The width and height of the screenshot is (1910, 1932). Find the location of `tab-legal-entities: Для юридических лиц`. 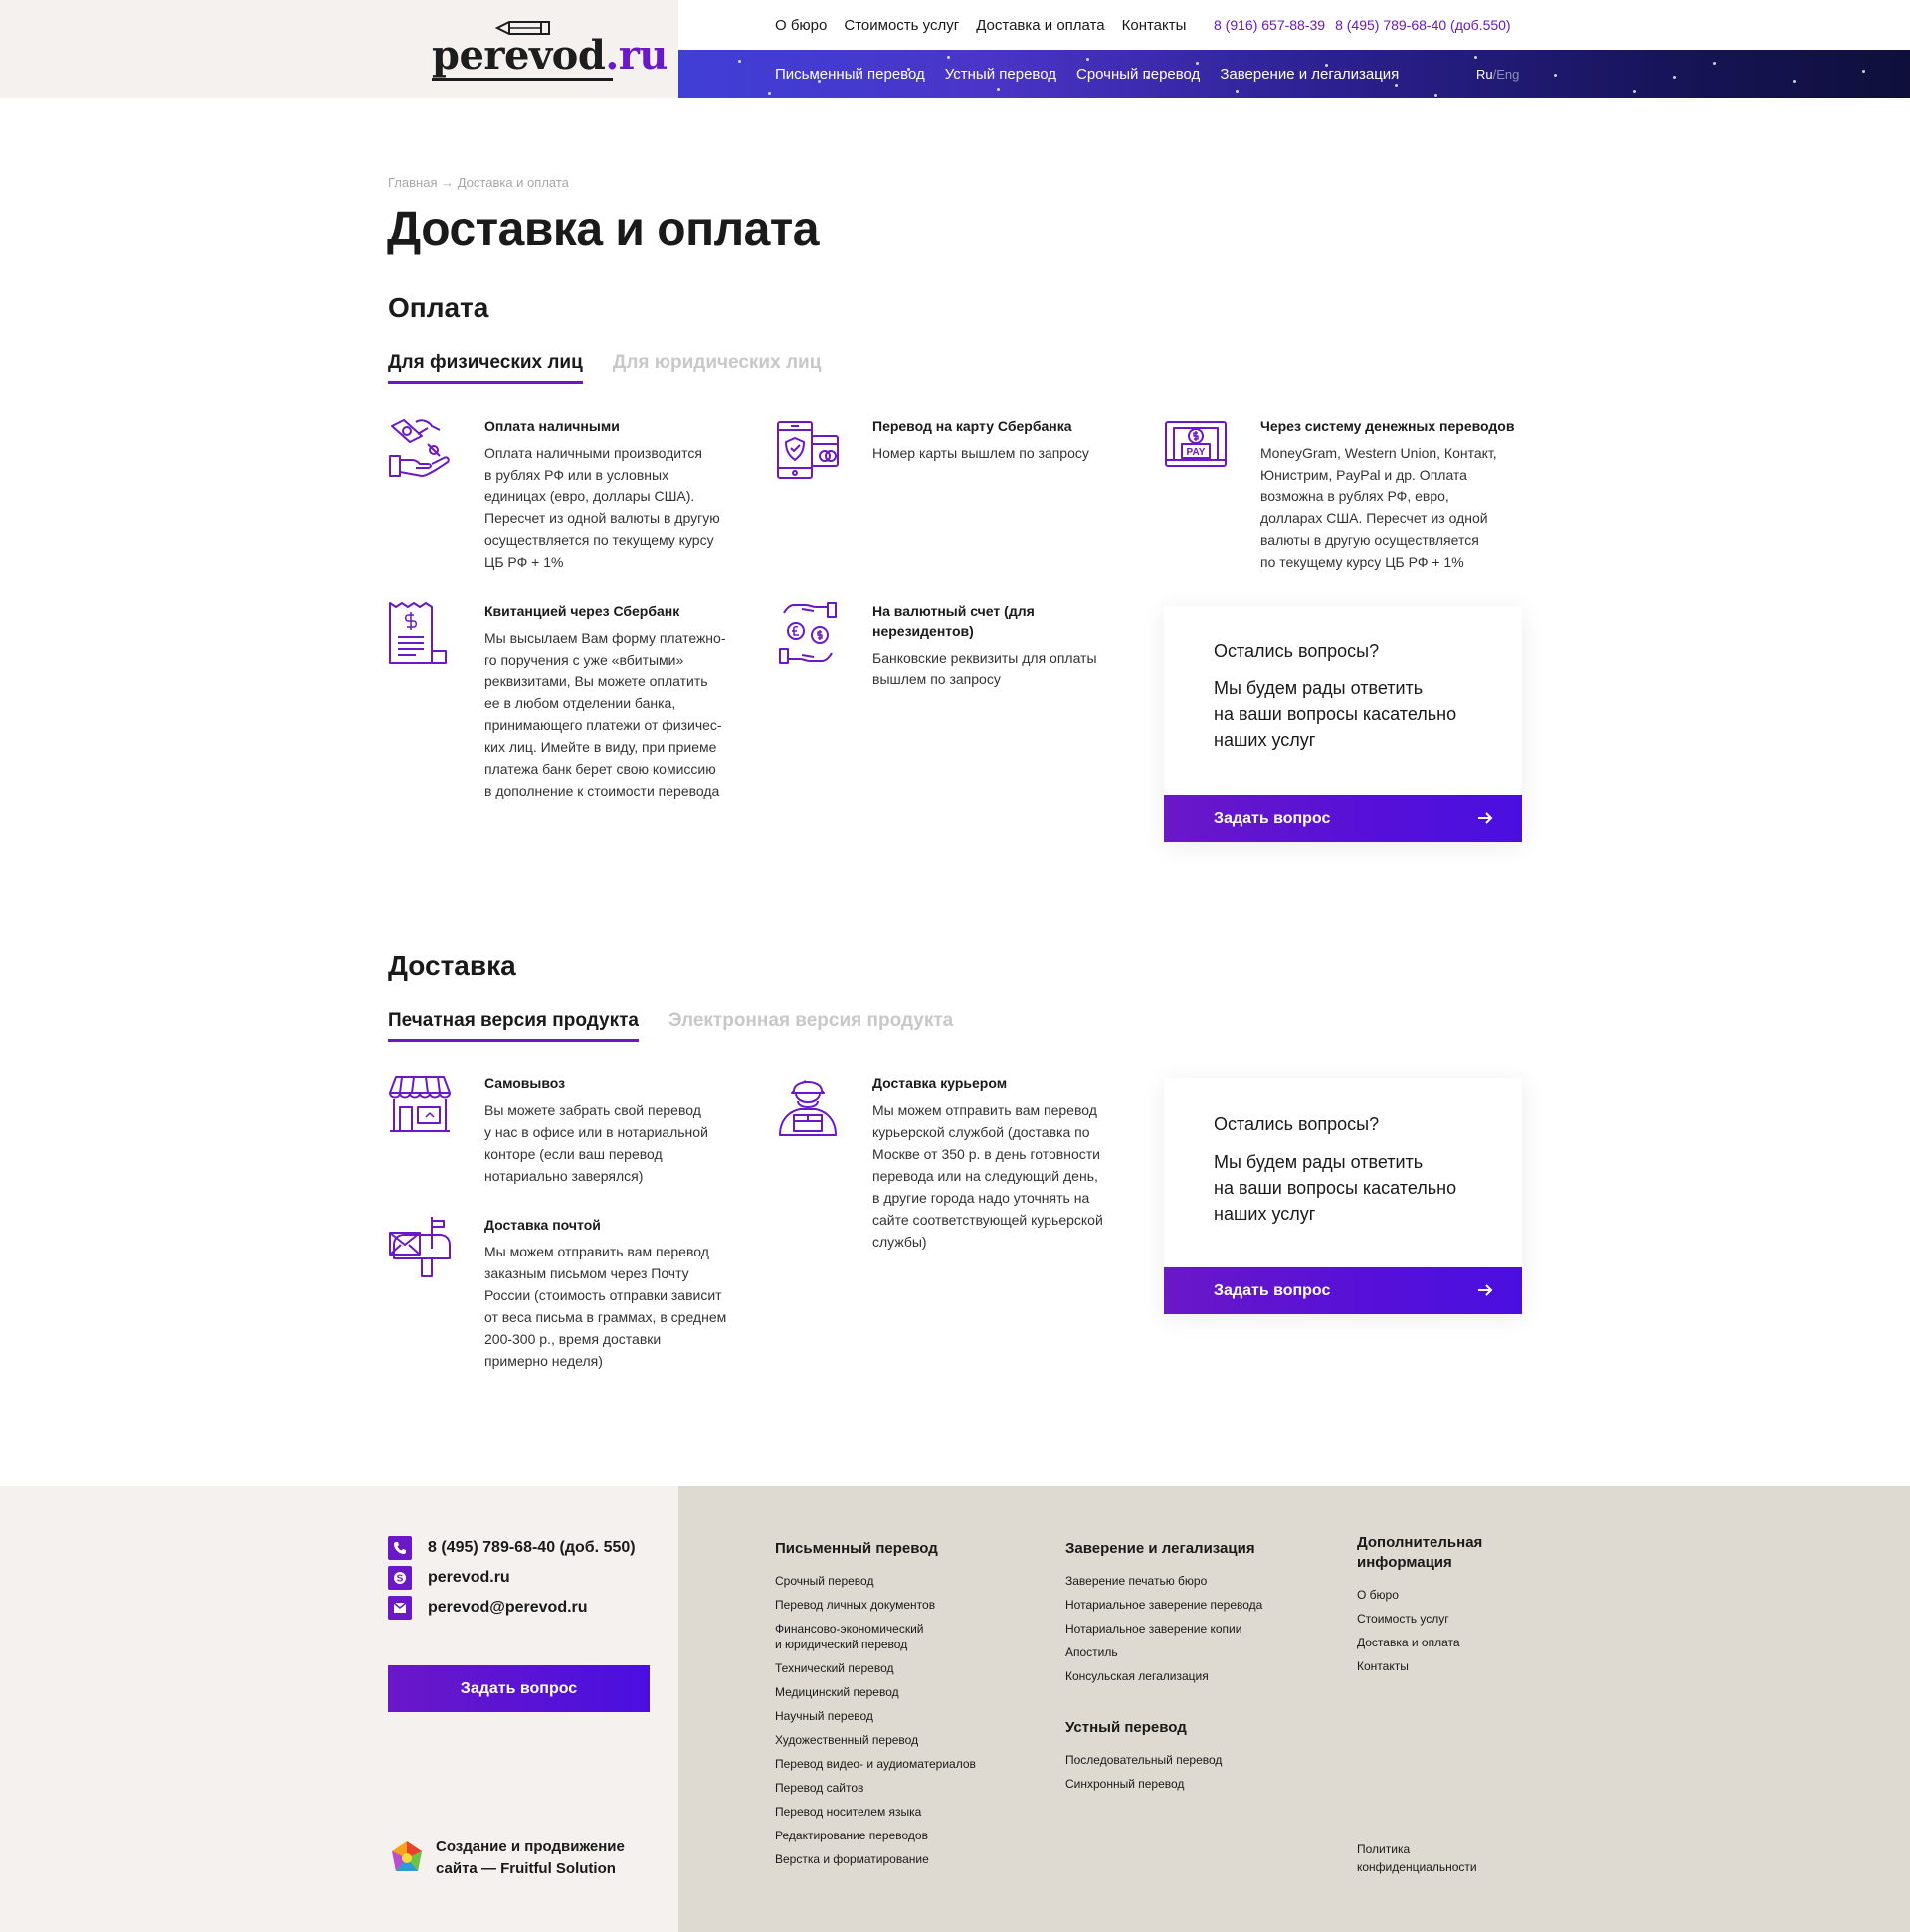

tab-legal-entities: Для юридических лиц is located at coordinates (717, 368).